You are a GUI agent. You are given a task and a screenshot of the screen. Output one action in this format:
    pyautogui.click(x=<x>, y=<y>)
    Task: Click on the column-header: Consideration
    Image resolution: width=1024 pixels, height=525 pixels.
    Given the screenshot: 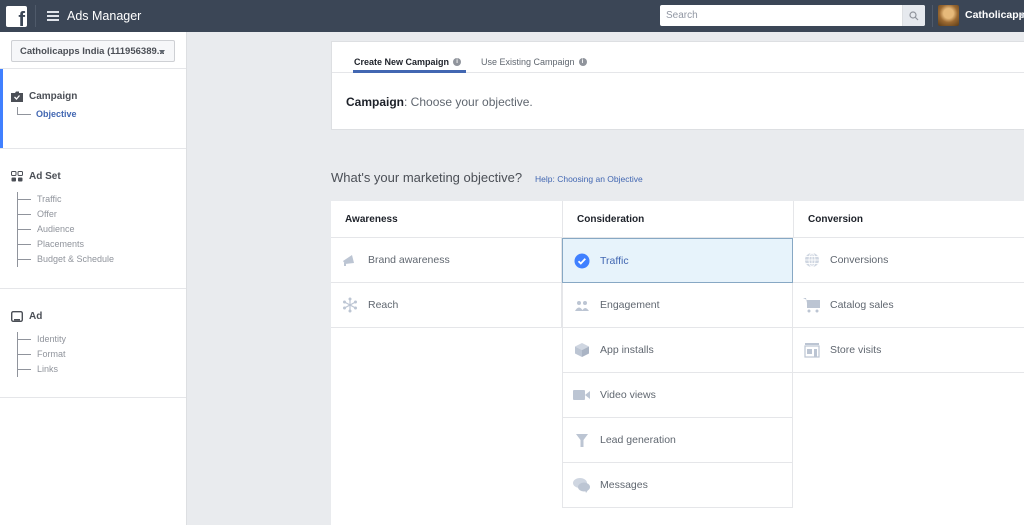 What is the action you would take?
    pyautogui.click(x=677, y=219)
    